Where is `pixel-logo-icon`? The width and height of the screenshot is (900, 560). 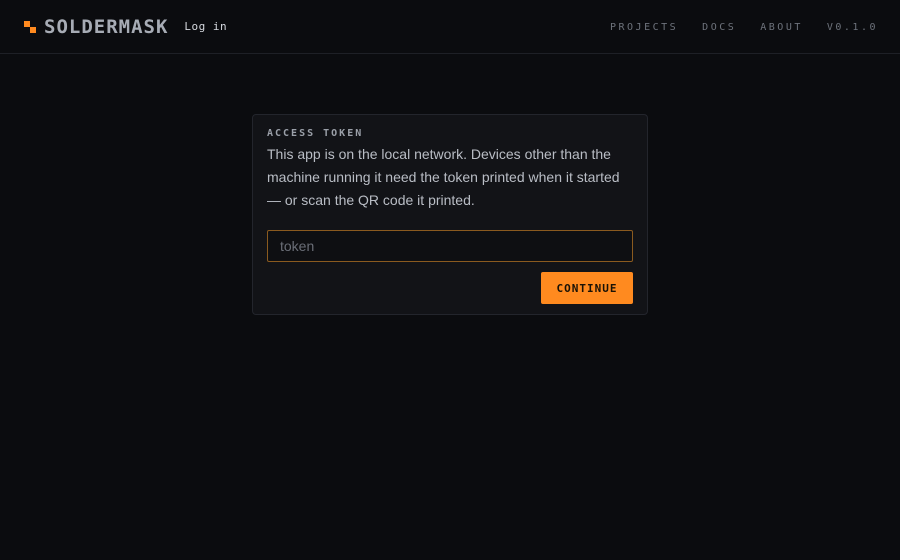
pixel-logo-icon is located at coordinates (30, 26).